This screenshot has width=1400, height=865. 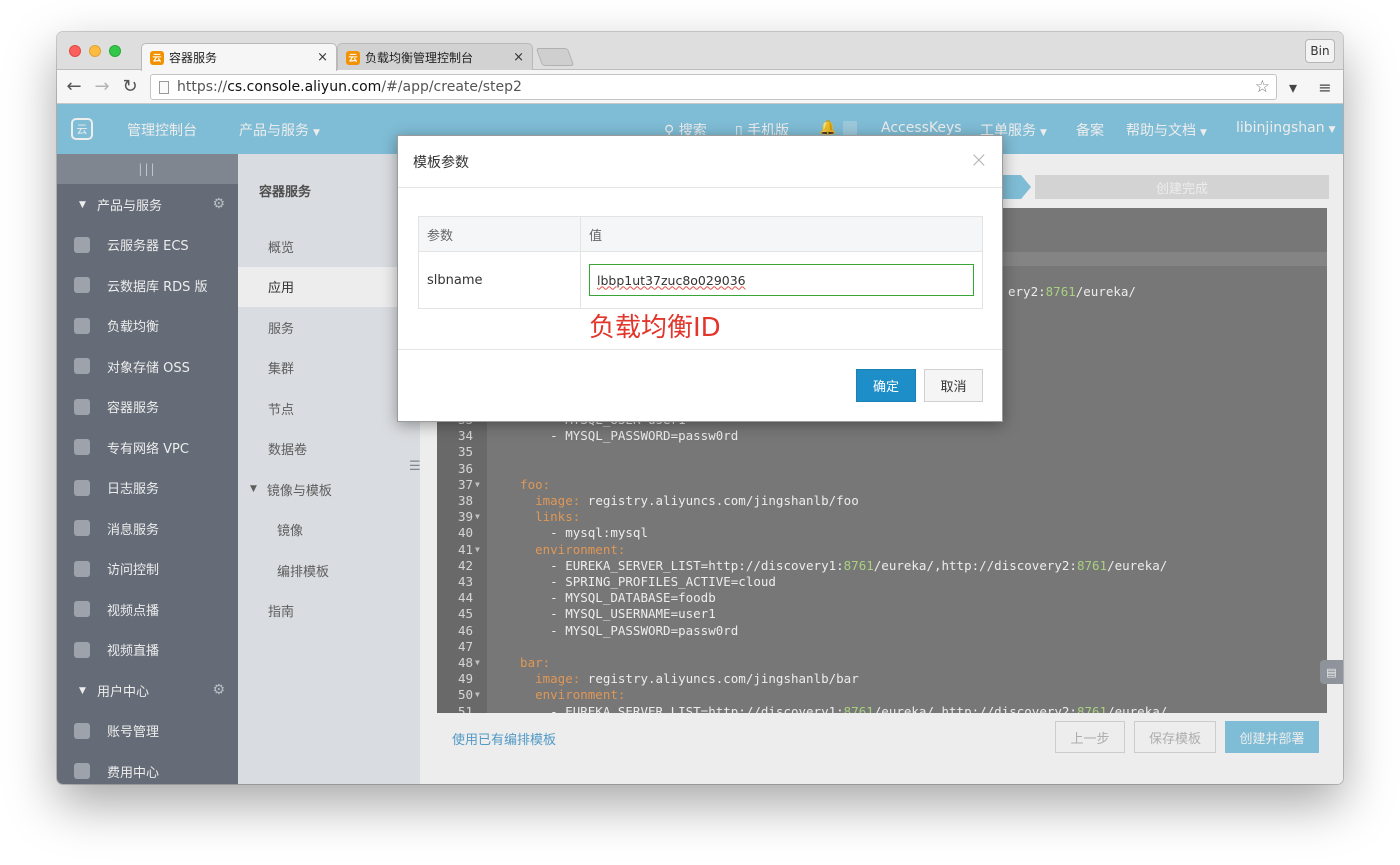 I want to click on dialog-footer: 确定 取消, so click(x=700, y=385).